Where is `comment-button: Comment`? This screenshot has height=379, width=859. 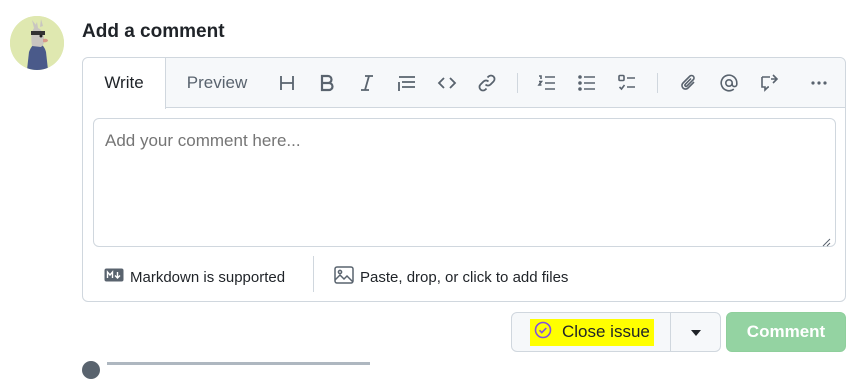 comment-button: Comment is located at coordinates (786, 332).